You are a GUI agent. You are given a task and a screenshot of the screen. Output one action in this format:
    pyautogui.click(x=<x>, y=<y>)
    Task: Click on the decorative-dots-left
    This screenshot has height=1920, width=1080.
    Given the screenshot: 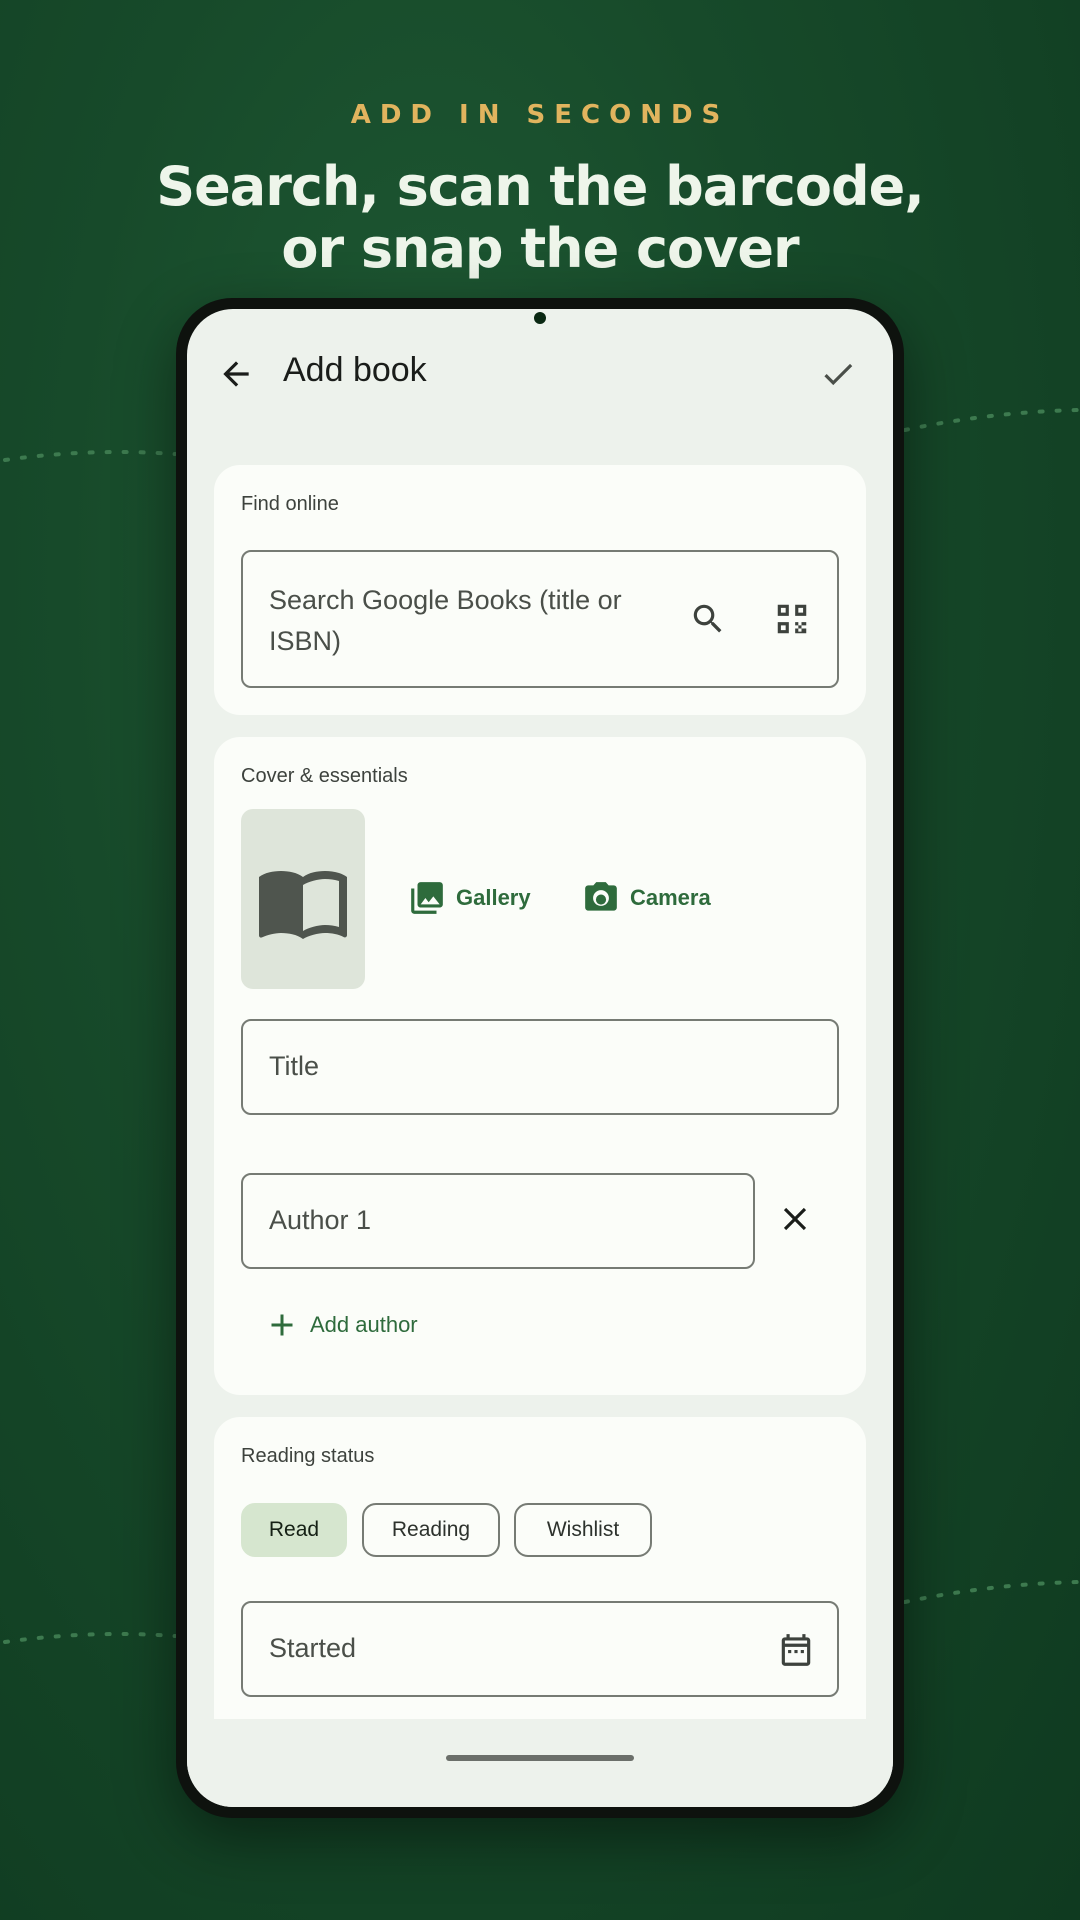 What is the action you would take?
    pyautogui.click(x=90, y=456)
    